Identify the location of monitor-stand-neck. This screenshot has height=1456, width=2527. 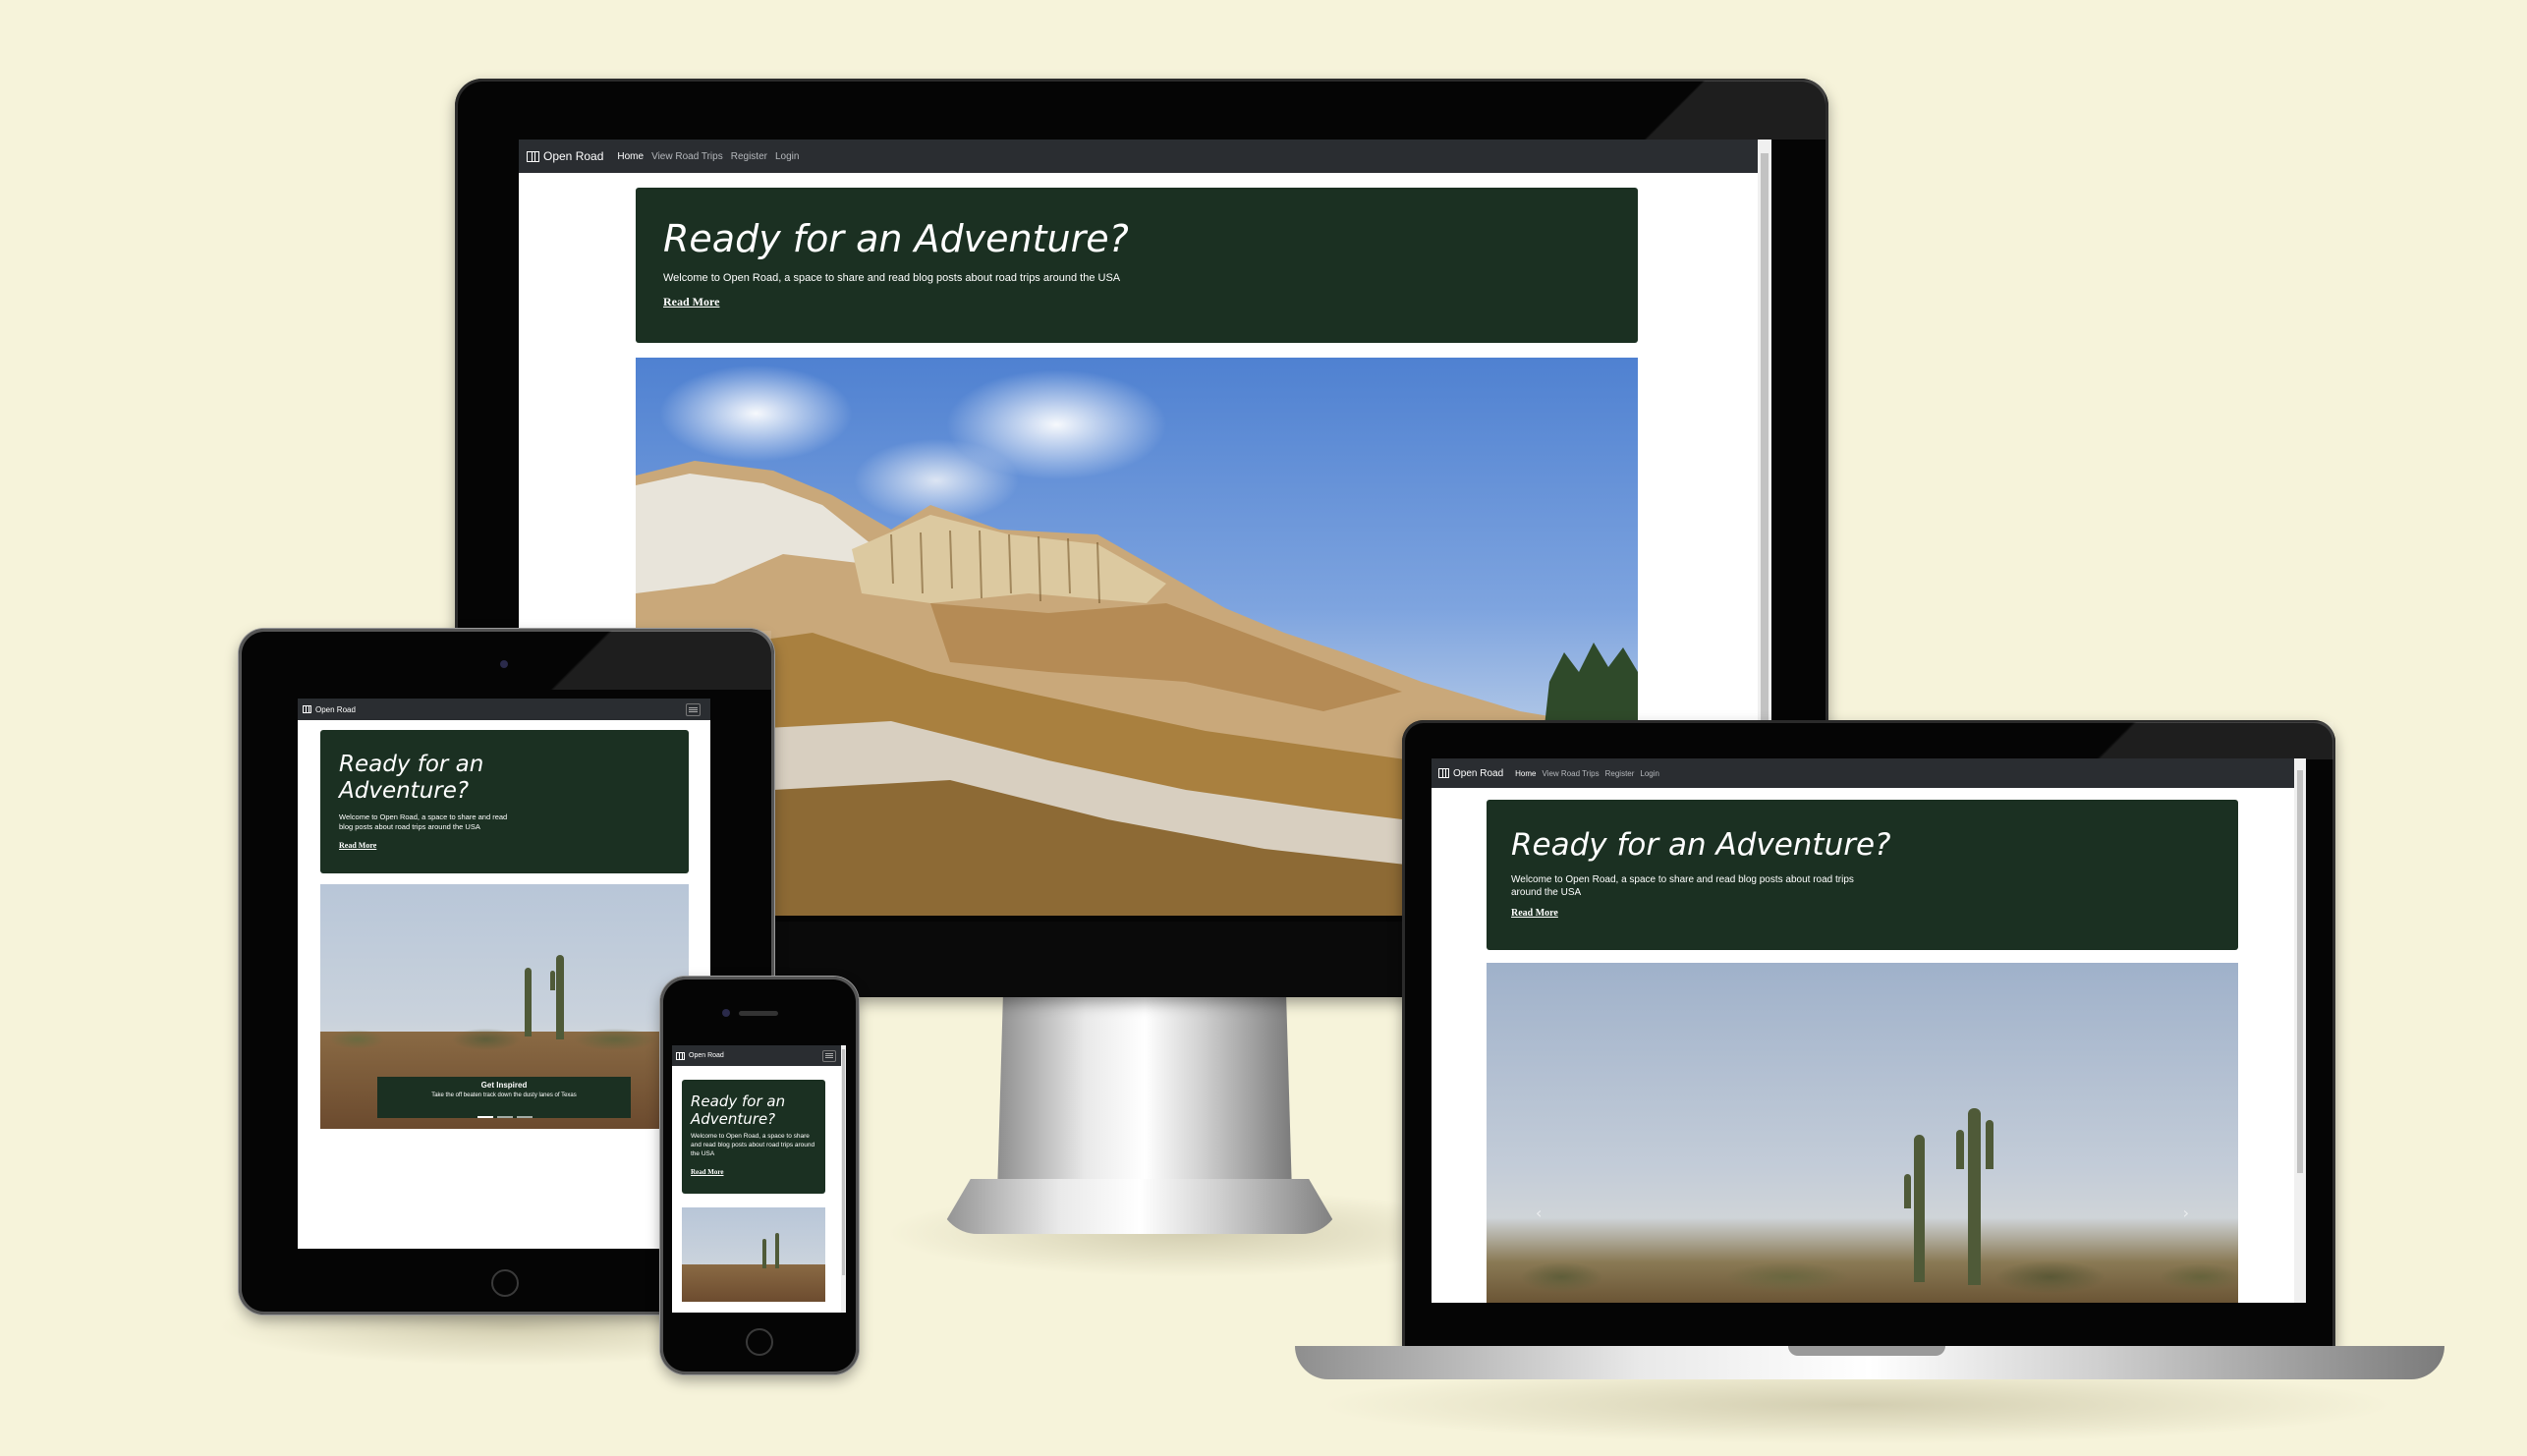
(1144, 1093).